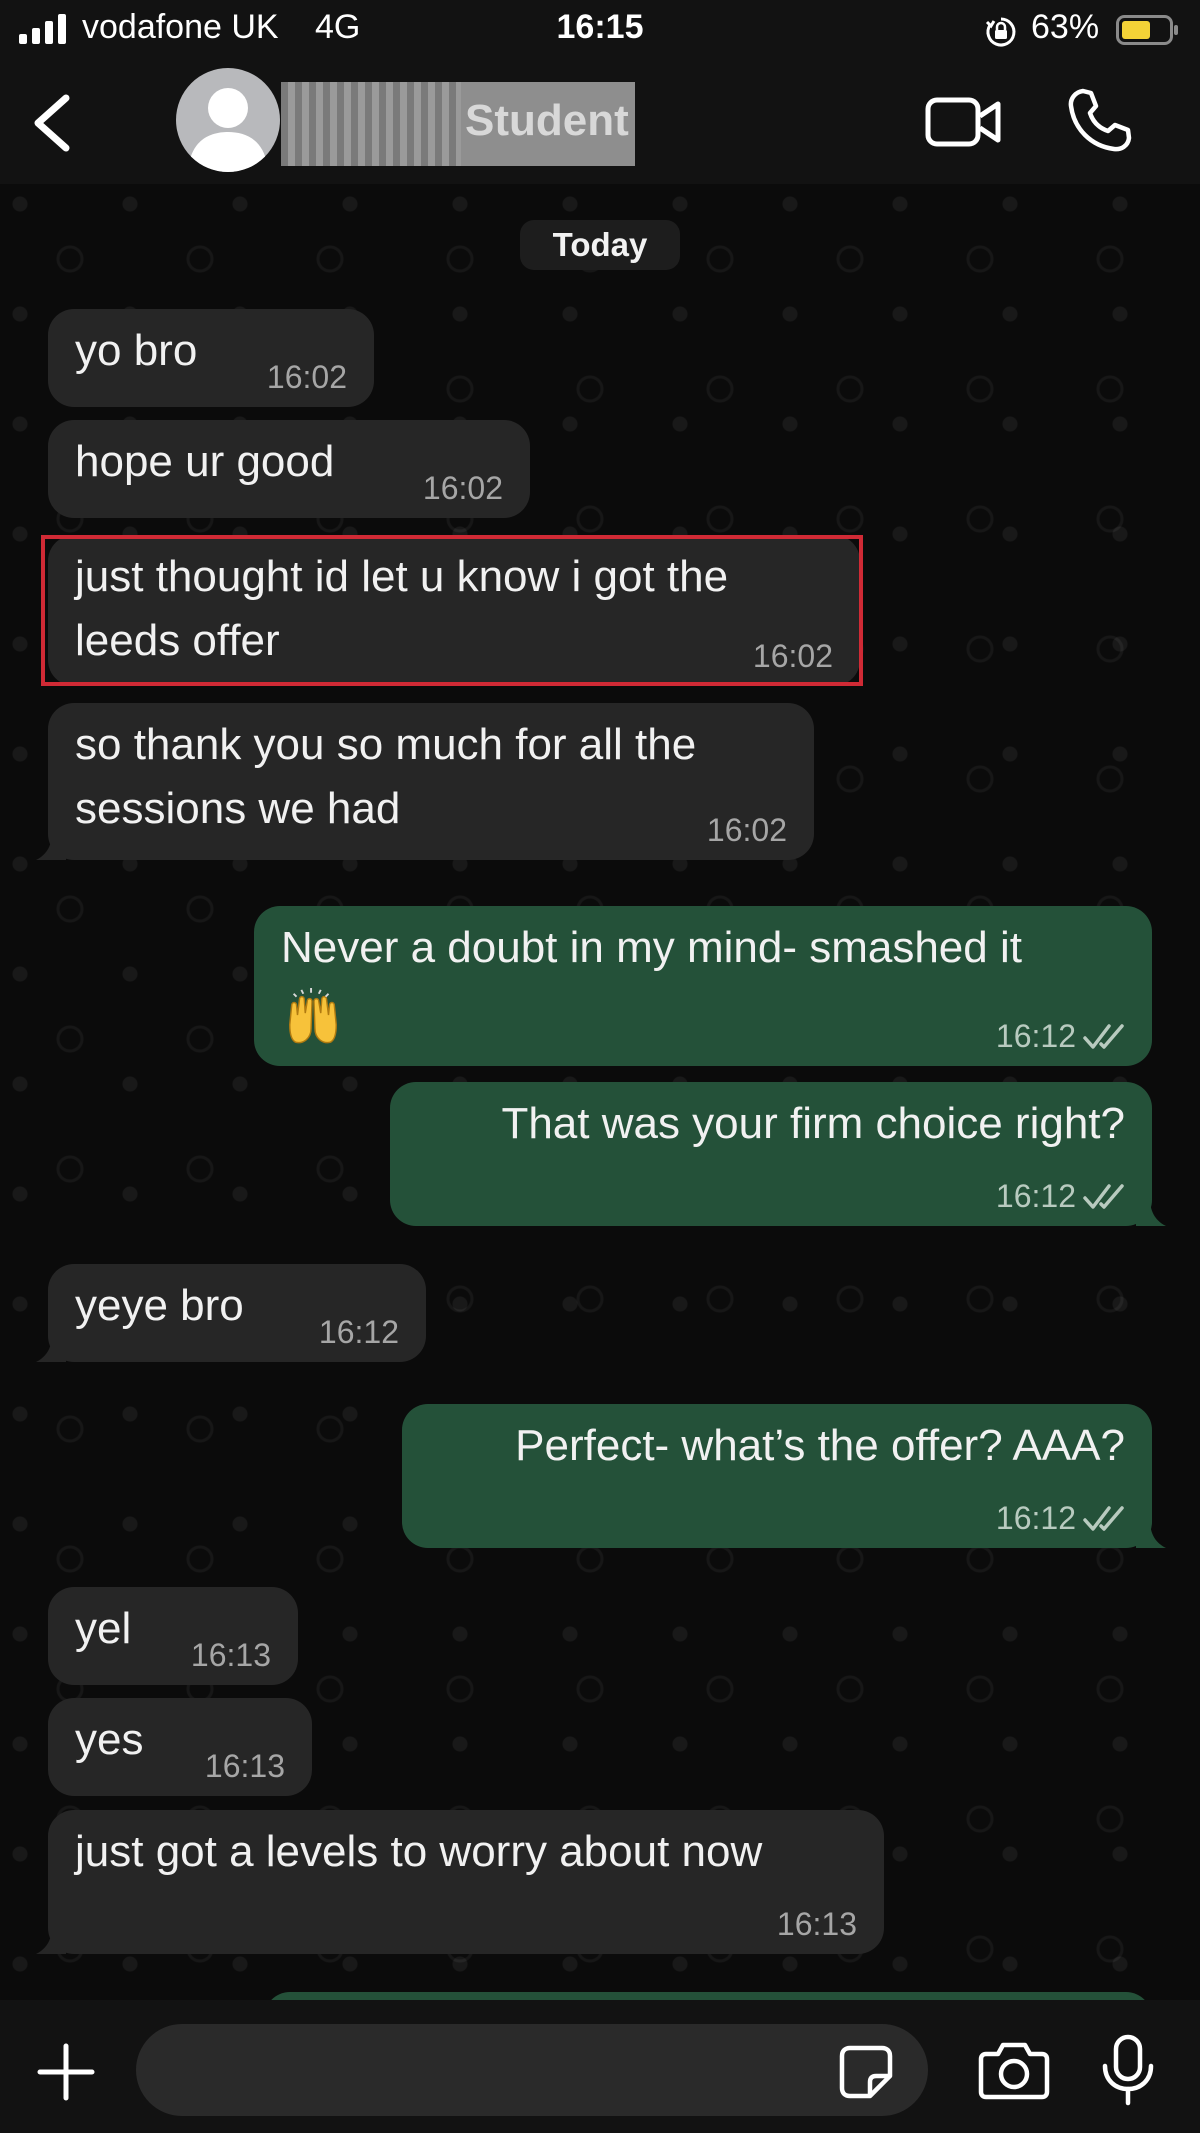 The width and height of the screenshot is (1200, 2133). Describe the element at coordinates (1014, 2070) in the screenshot. I see `camera-button` at that location.